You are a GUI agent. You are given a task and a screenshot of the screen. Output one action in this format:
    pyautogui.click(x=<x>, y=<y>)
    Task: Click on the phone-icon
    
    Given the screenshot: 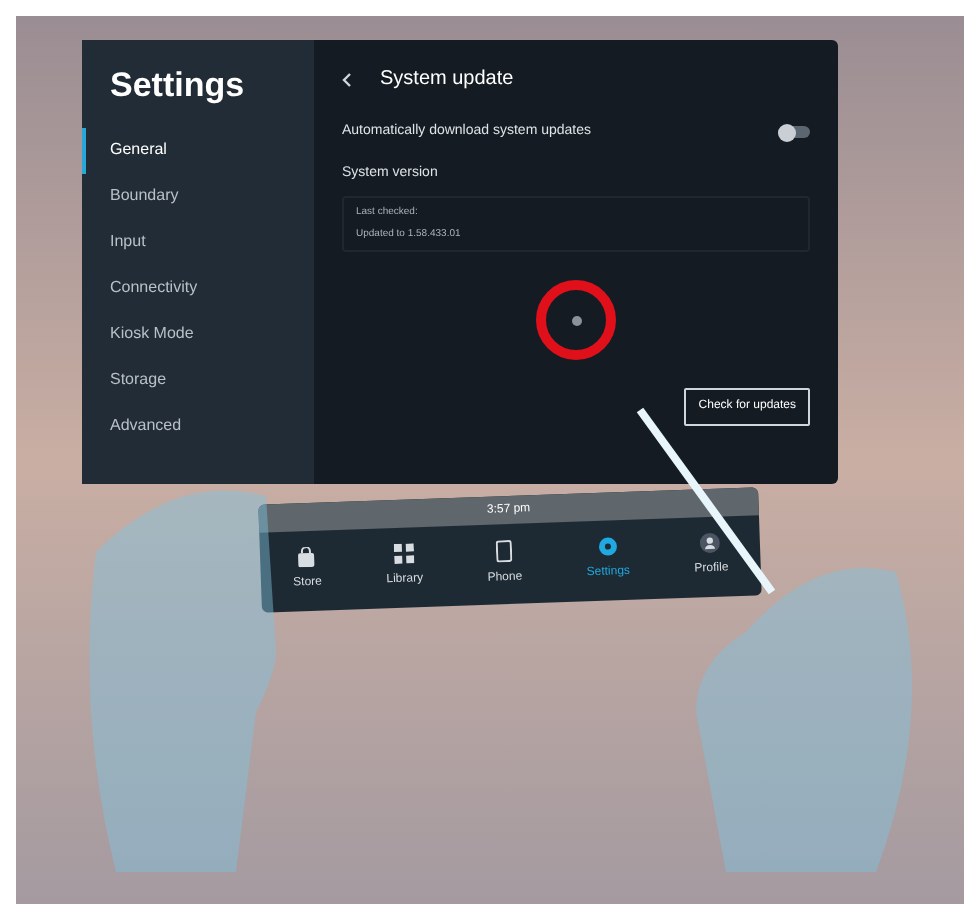 What is the action you would take?
    pyautogui.click(x=504, y=551)
    